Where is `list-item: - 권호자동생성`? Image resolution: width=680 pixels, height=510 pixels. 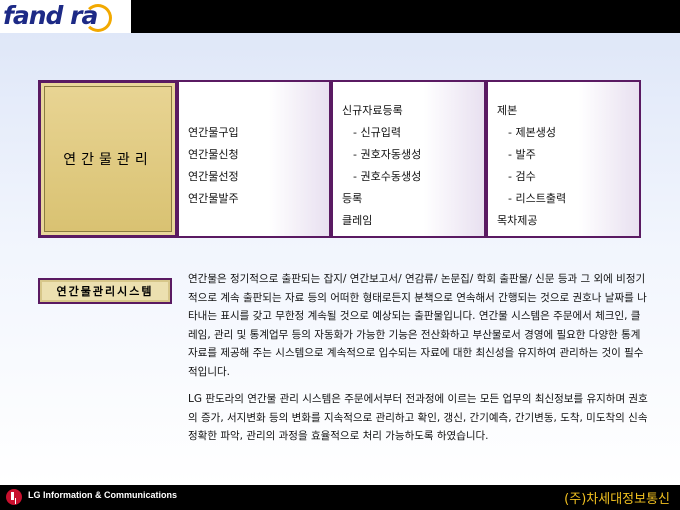 list-item: - 권호자동생성 is located at coordinates (387, 154).